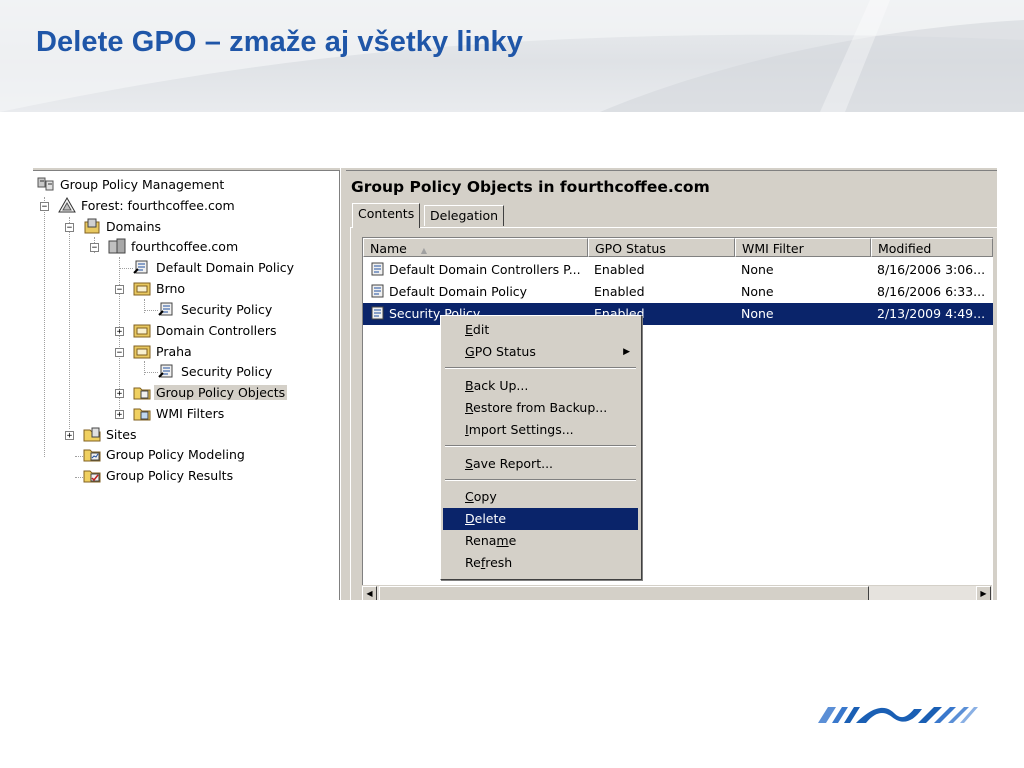  What do you see at coordinates (179, 414) in the screenshot?
I see `tree-item-wmi-filters: WMI Filters` at bounding box center [179, 414].